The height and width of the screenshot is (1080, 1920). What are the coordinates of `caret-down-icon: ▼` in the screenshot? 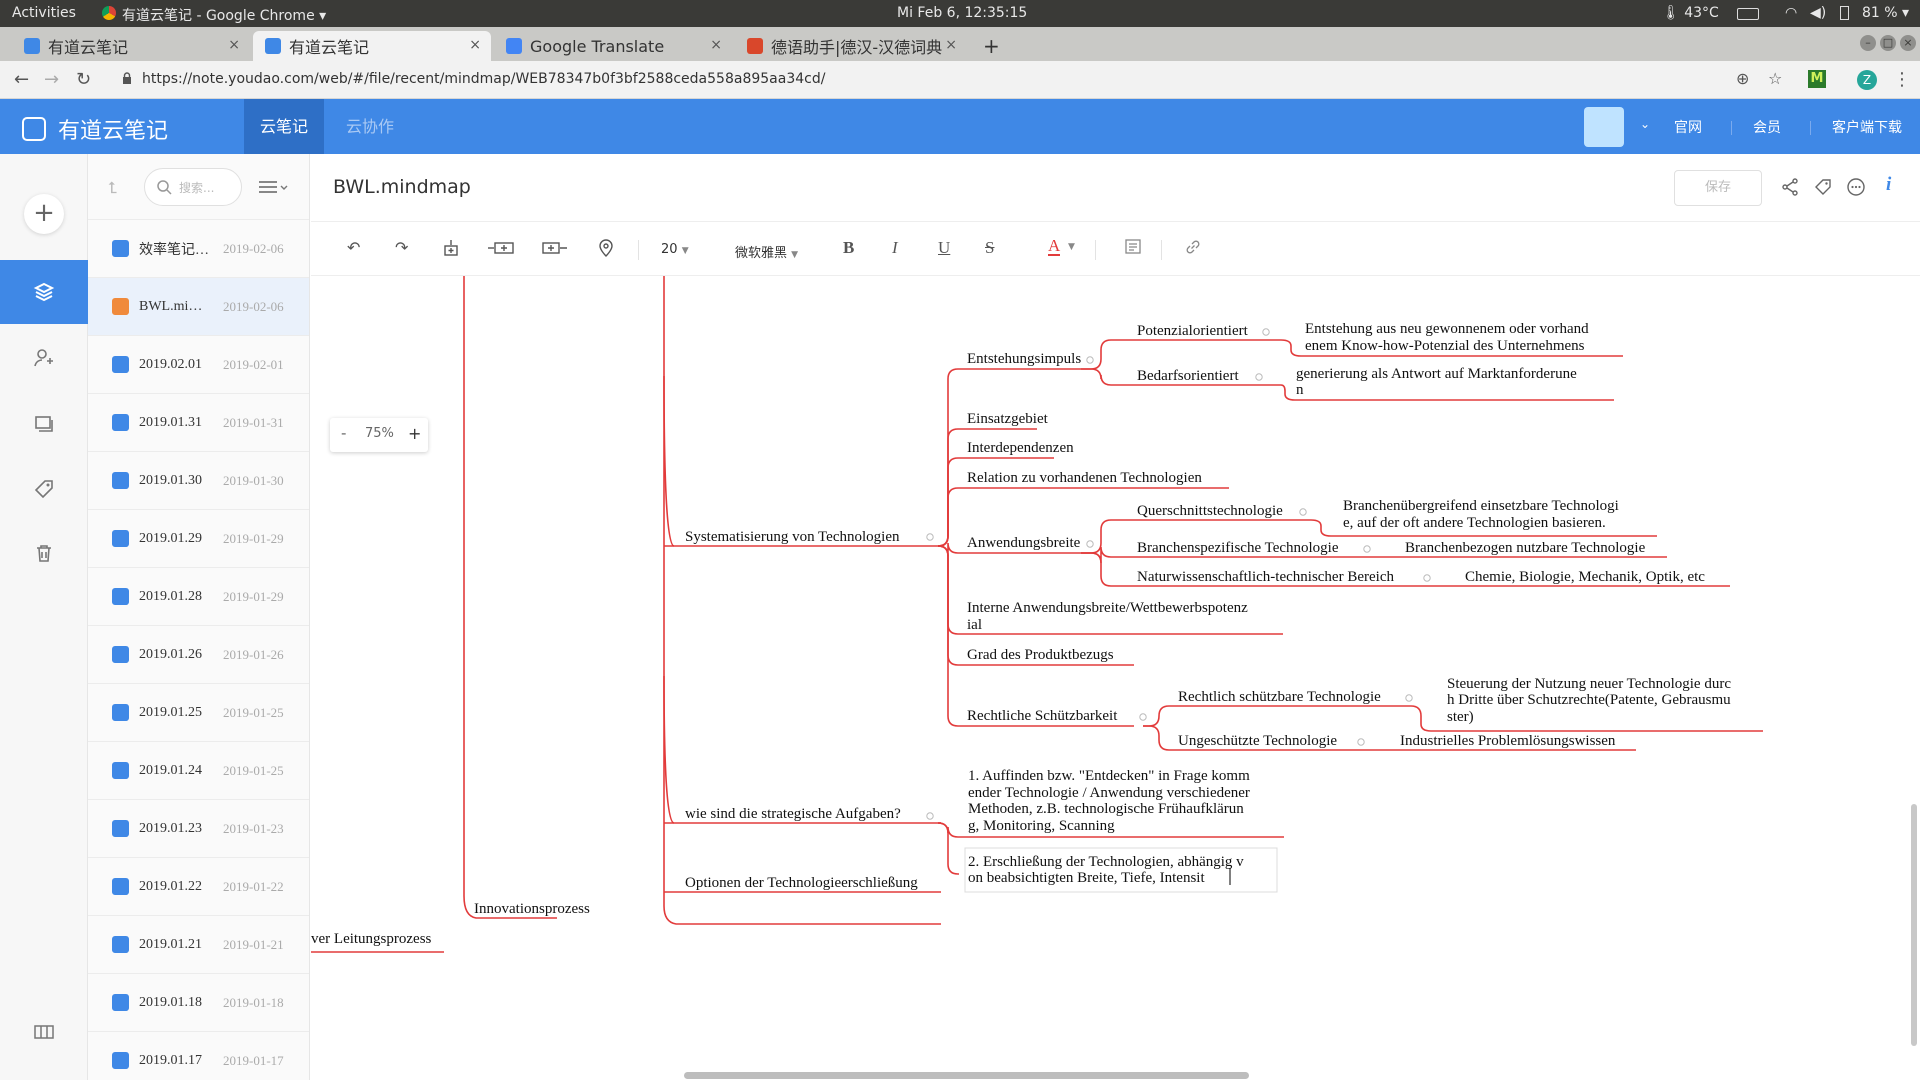 It's located at (1071, 247).